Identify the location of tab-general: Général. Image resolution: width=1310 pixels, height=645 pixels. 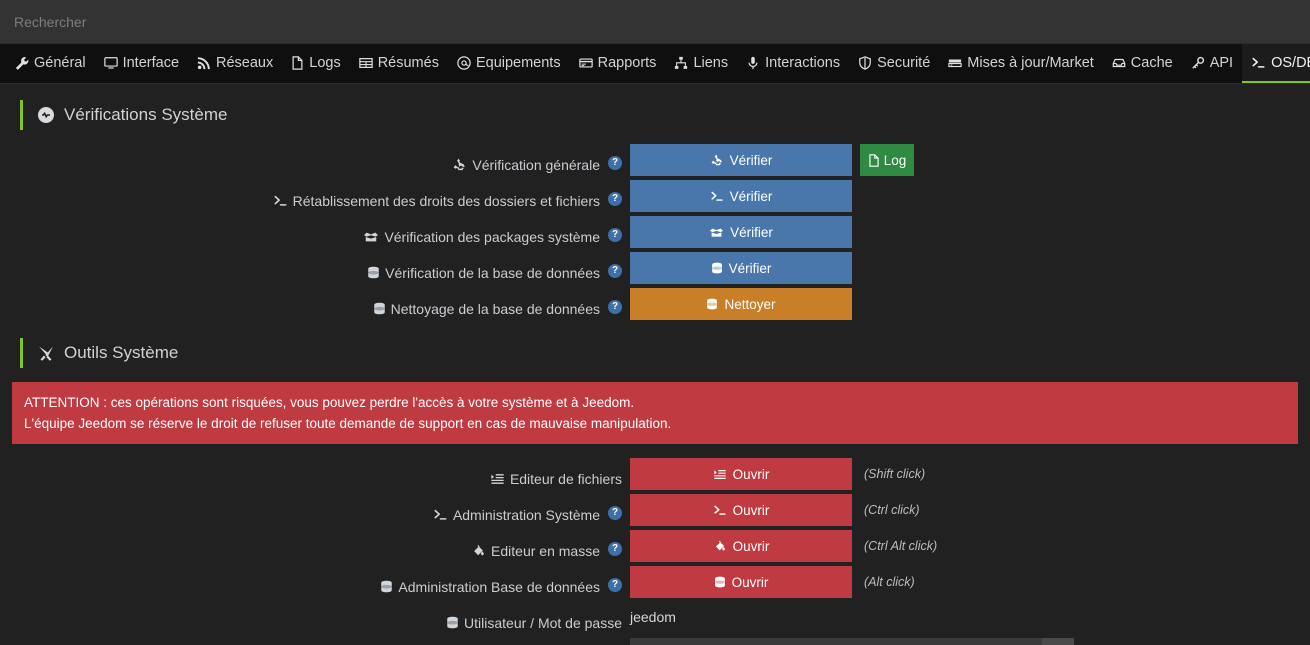
(50, 63).